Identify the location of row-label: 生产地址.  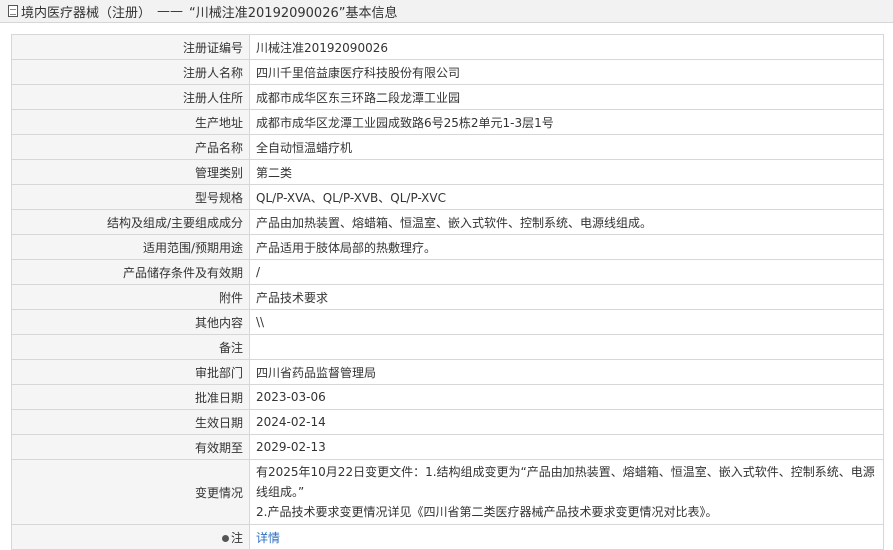
(130, 122).